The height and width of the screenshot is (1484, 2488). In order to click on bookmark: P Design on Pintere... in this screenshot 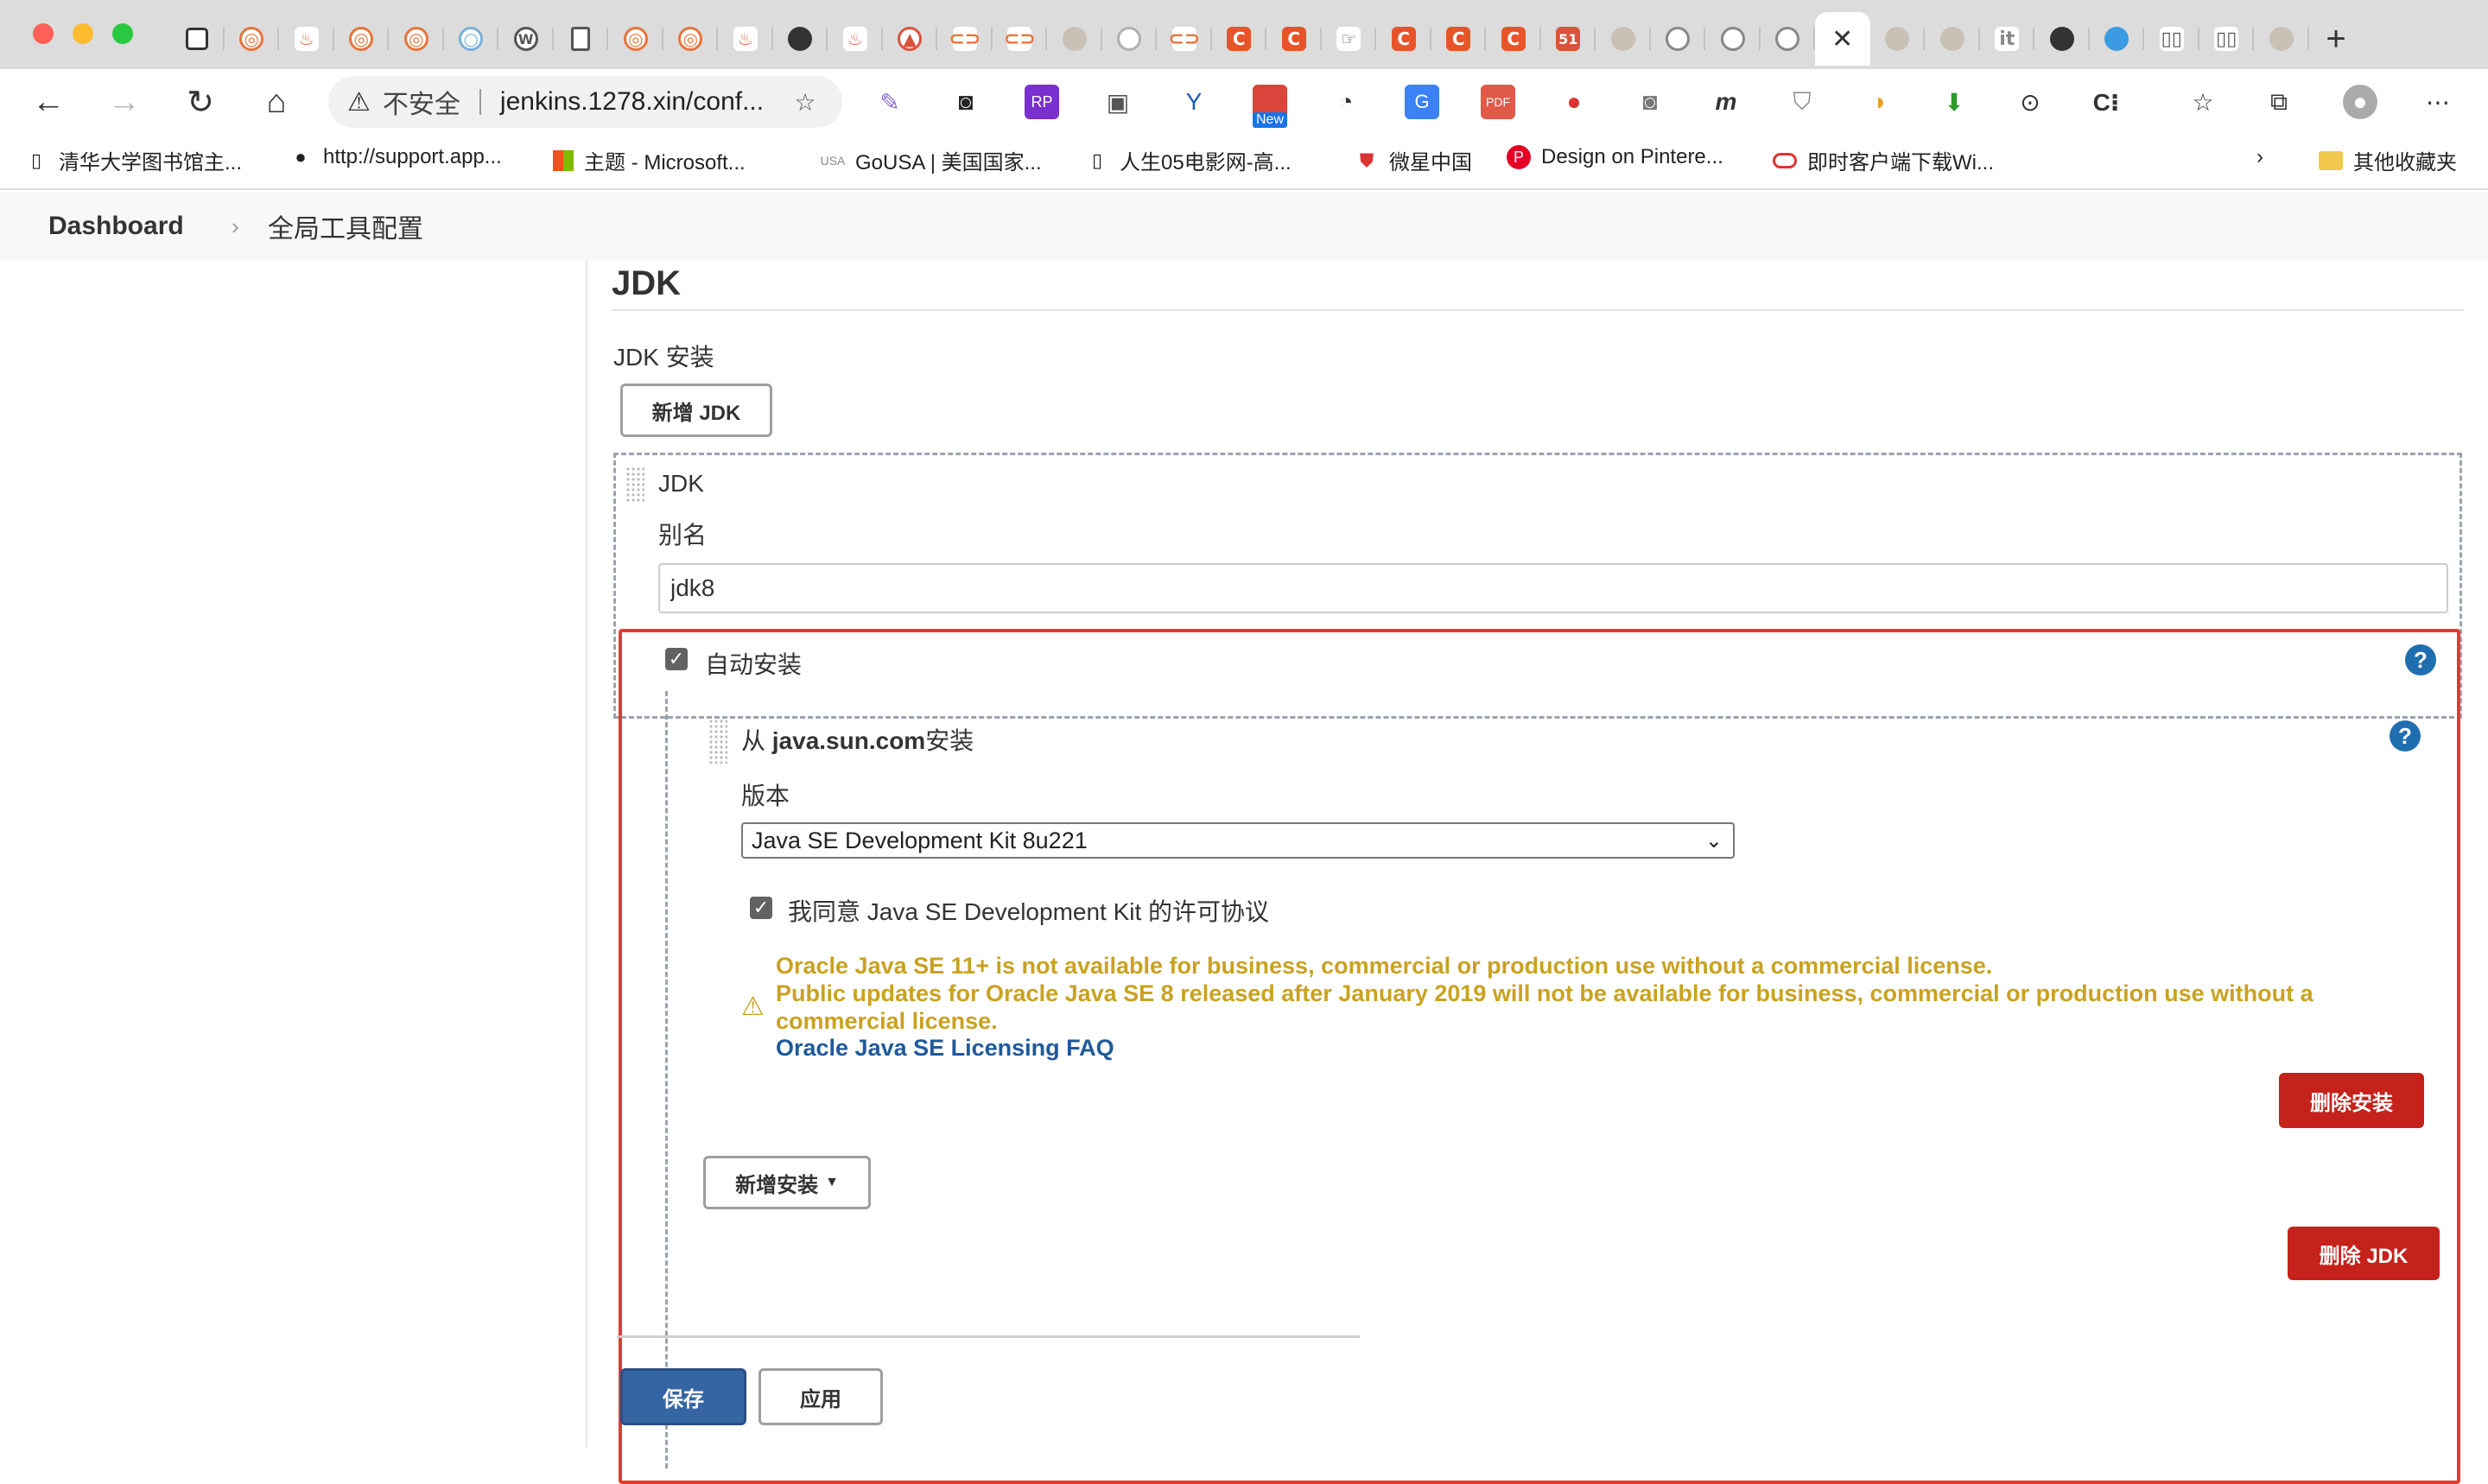, I will do `click(1615, 157)`.